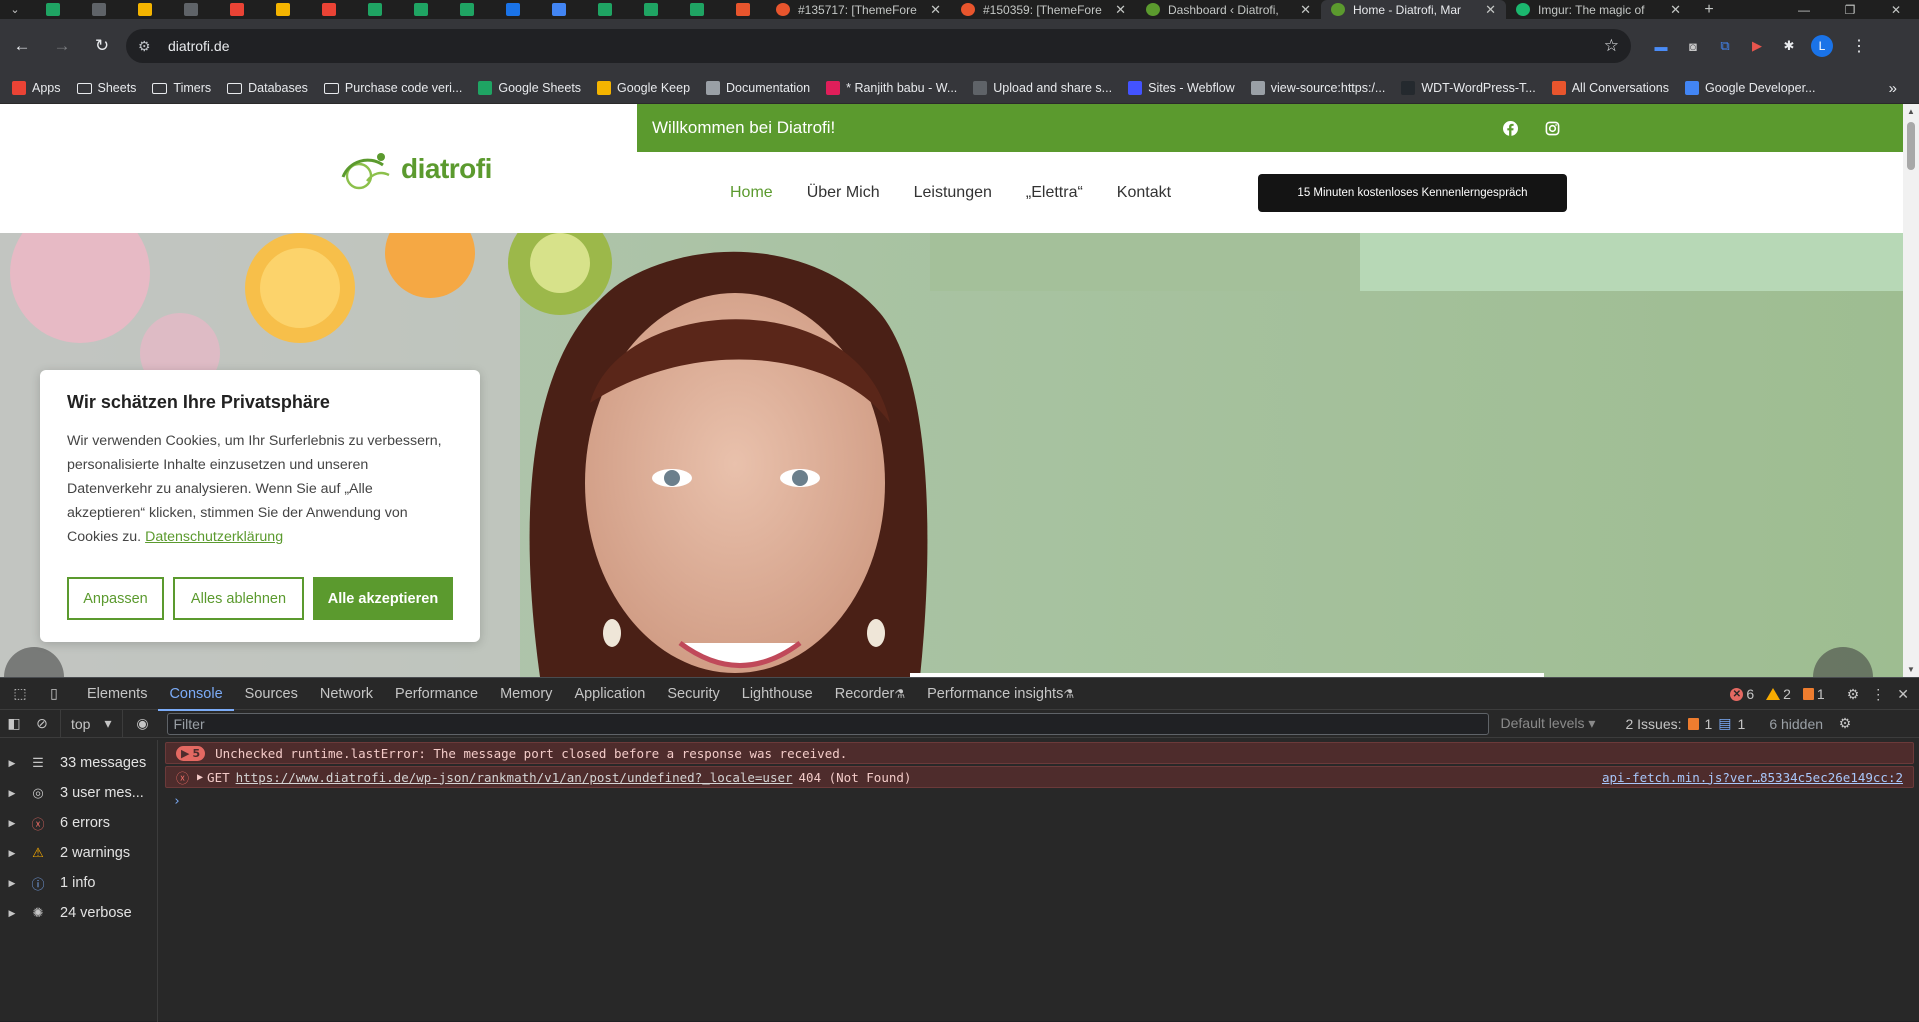 The image size is (1919, 1022). I want to click on console-filter-input: Filter, so click(827, 723).